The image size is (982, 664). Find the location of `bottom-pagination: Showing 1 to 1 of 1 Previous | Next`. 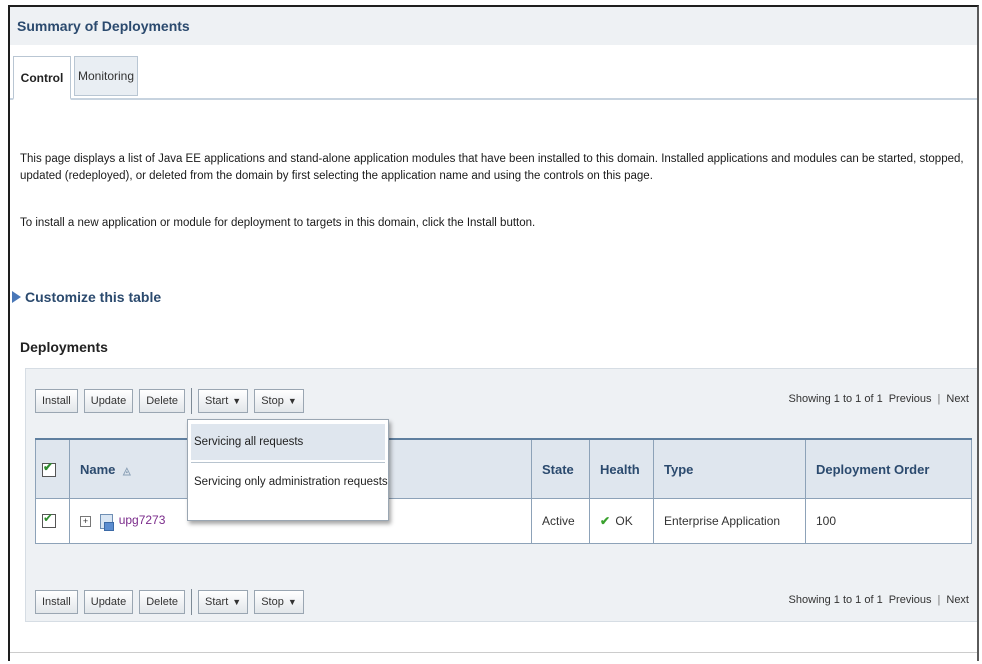

bottom-pagination: Showing 1 to 1 of 1 Previous | Next is located at coordinates (879, 600).